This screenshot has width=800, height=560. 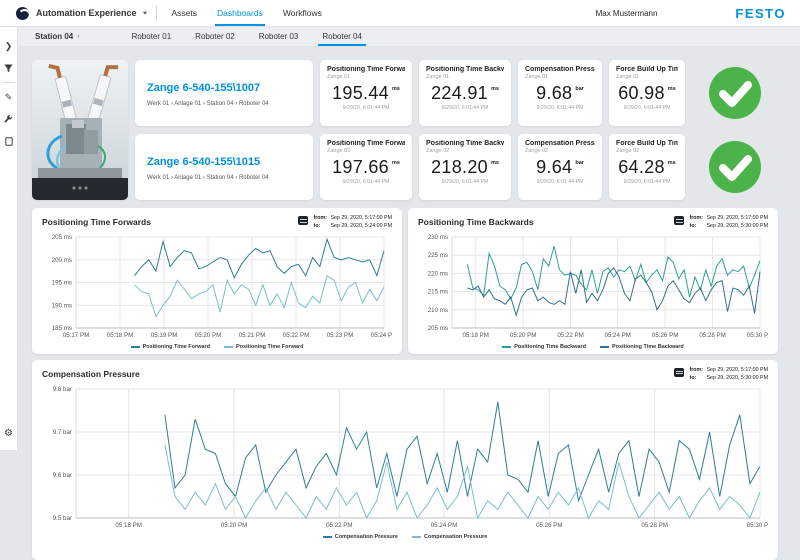 I want to click on svg-text: 9.5 bar, so click(x=62, y=518).